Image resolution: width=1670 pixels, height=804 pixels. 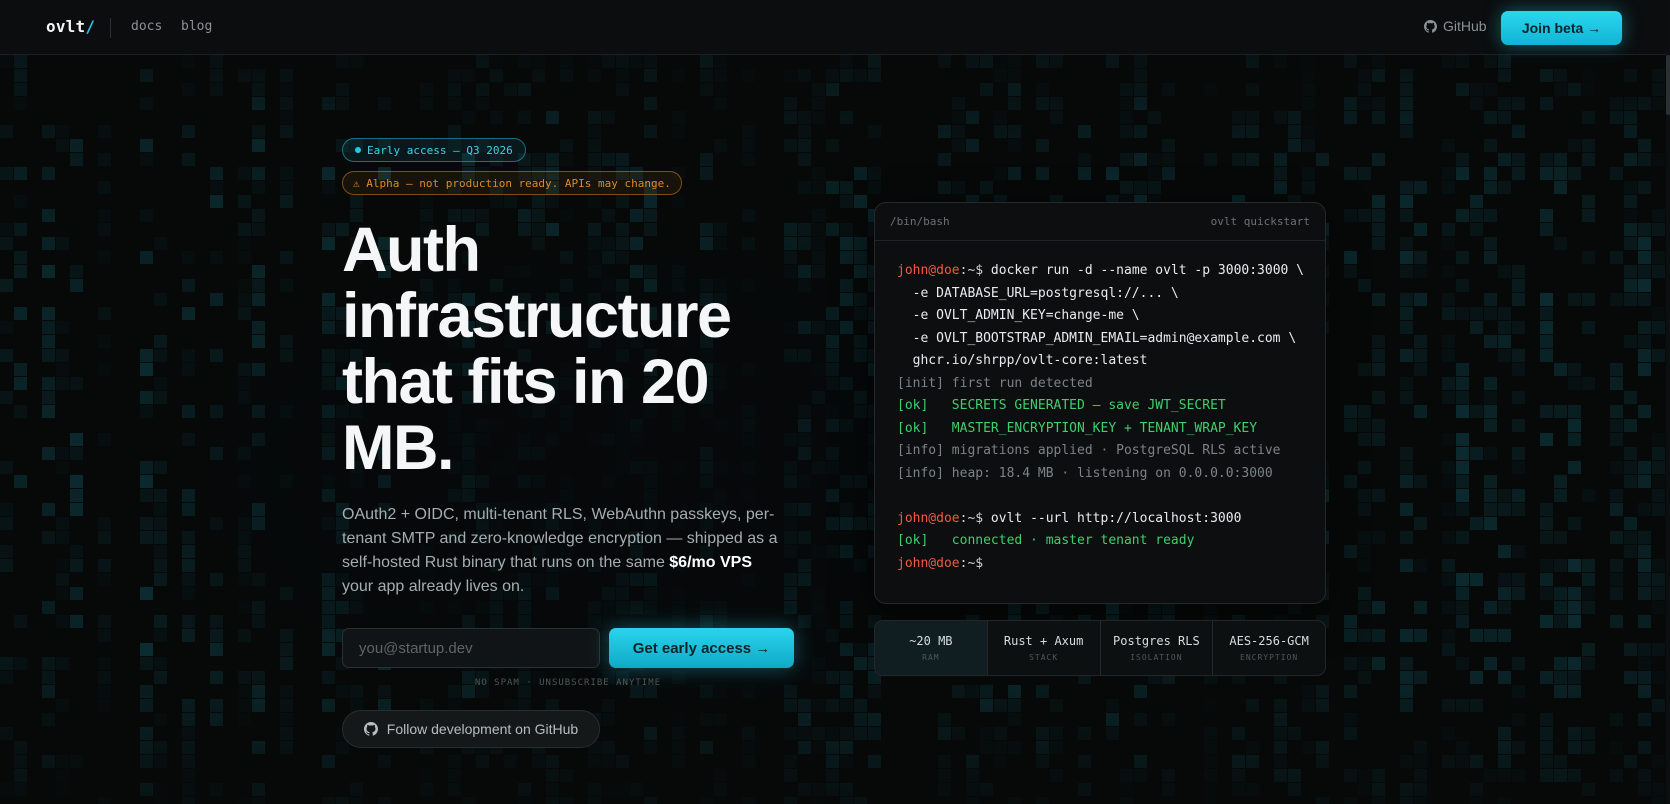 I want to click on stat-item: ~20 MB RAM, so click(x=931, y=648).